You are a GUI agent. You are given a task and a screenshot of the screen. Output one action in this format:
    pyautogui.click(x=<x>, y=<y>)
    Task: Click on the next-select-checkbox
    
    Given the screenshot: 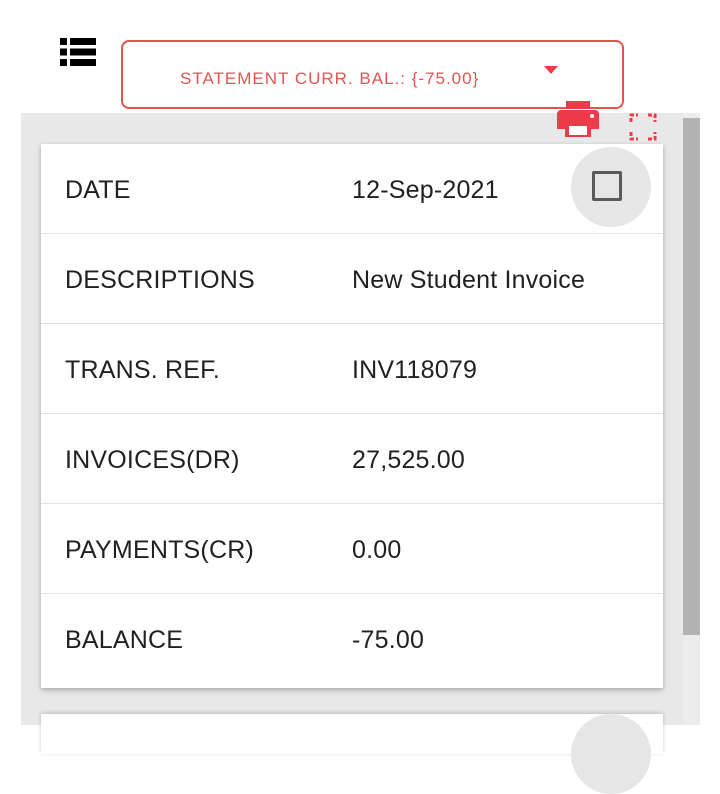 What is the action you would take?
    pyautogui.click(x=611, y=754)
    